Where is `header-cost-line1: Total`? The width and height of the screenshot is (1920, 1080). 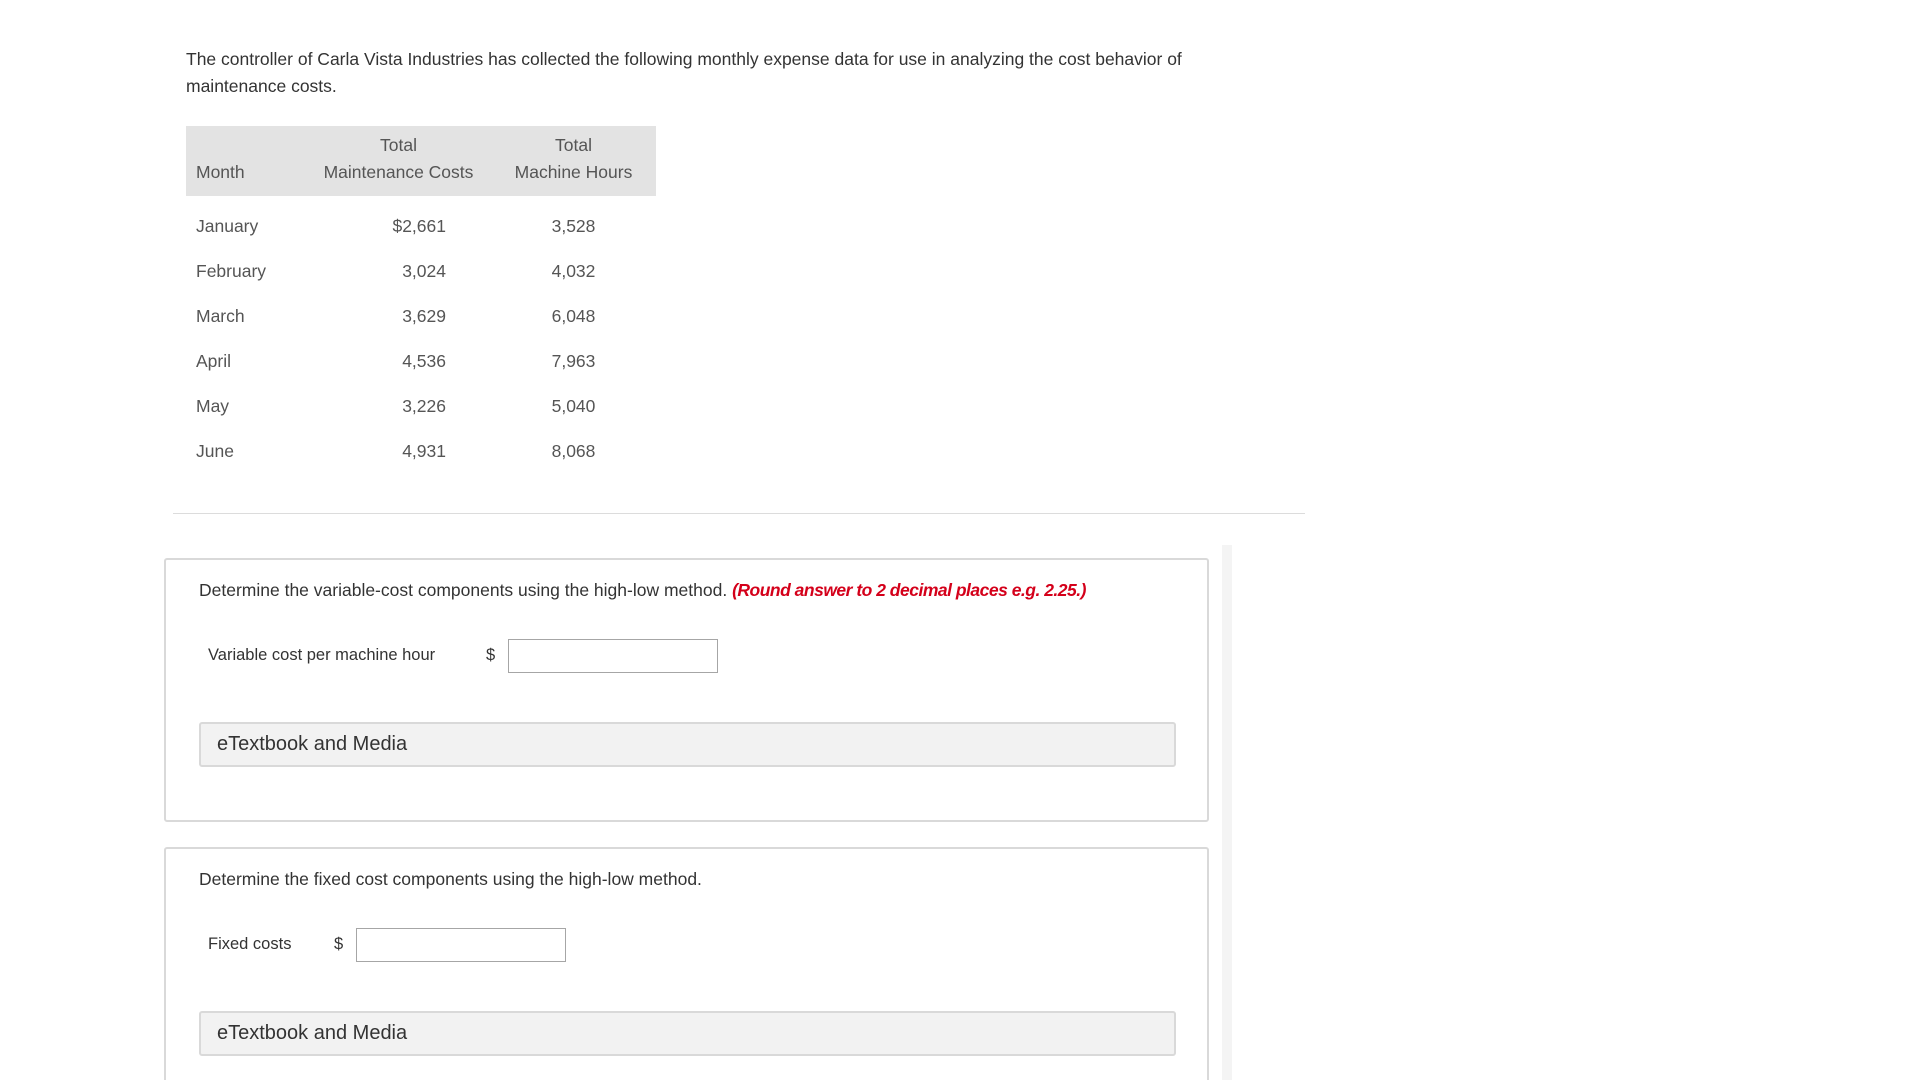
header-cost-line1: Total is located at coordinates (398, 145).